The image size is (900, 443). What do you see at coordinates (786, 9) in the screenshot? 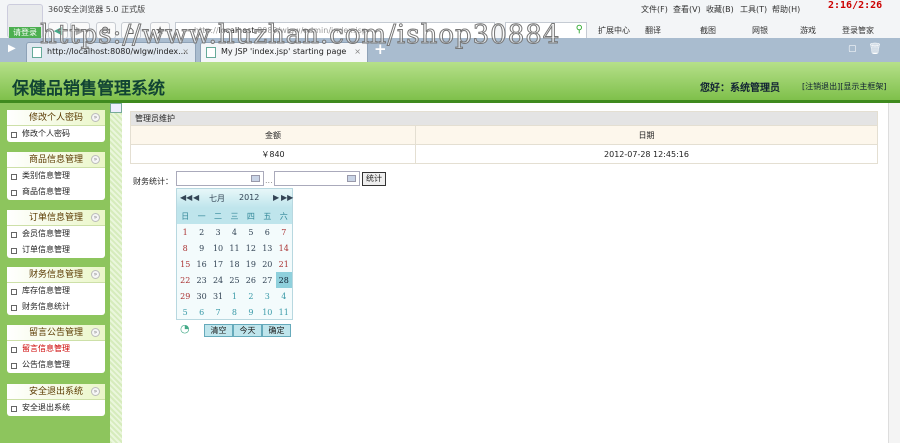
I see `menu-help: 帮助(H)` at bounding box center [786, 9].